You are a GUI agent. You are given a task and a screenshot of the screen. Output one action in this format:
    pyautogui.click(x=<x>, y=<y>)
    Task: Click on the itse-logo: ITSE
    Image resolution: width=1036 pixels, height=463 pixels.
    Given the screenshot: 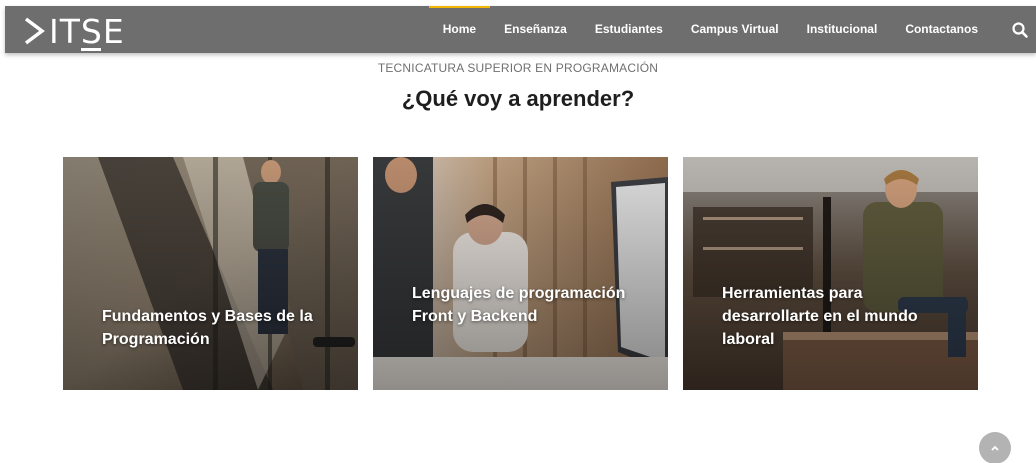 What is the action you would take?
    pyautogui.click(x=74, y=31)
    